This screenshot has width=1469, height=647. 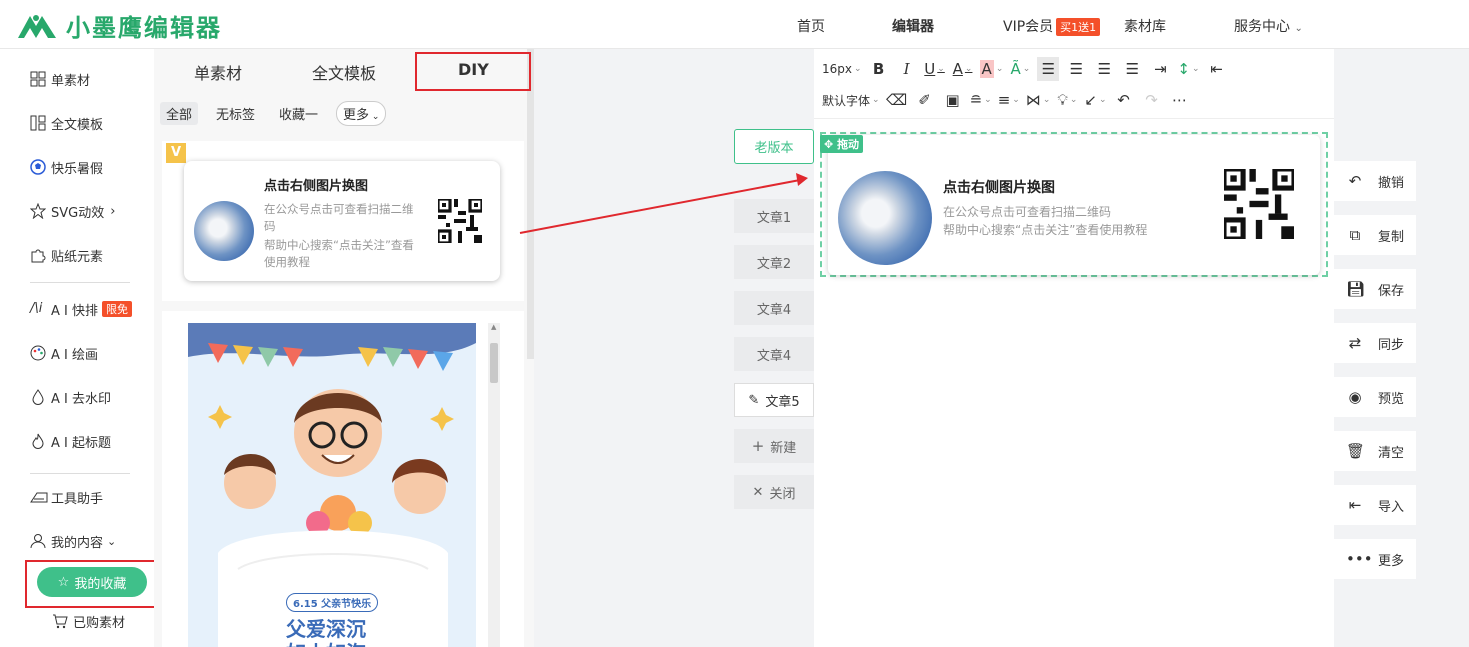 I want to click on sidebar-item-purchased: 已购素材, so click(x=88, y=621).